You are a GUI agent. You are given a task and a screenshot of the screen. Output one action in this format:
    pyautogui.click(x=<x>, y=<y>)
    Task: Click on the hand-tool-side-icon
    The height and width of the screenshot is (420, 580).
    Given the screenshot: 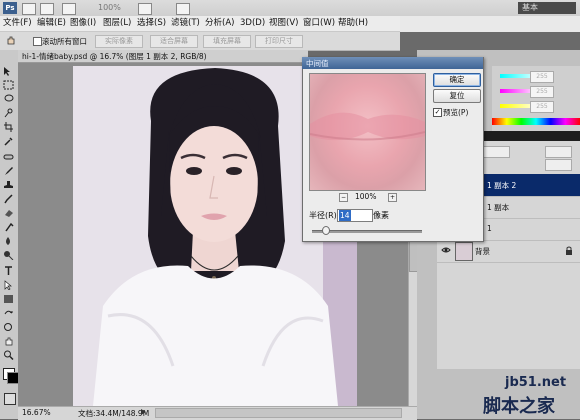 What is the action you would take?
    pyautogui.click(x=8, y=341)
    